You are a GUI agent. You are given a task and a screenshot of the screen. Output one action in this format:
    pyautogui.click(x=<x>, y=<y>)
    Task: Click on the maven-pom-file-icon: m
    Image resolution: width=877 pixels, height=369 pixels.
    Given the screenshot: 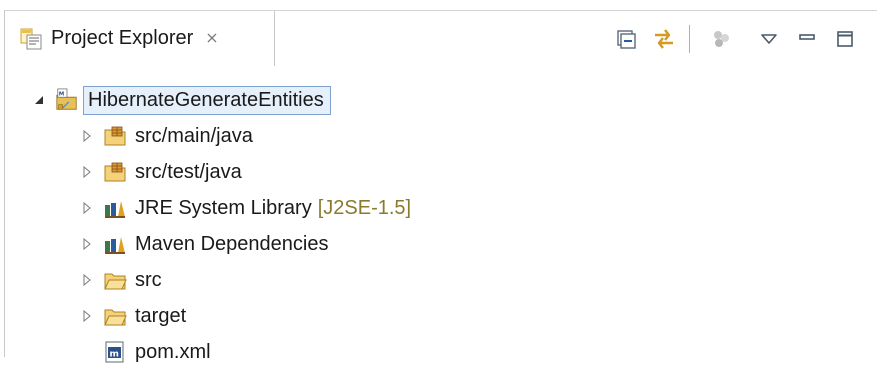 What is the action you would take?
    pyautogui.click(x=115, y=352)
    